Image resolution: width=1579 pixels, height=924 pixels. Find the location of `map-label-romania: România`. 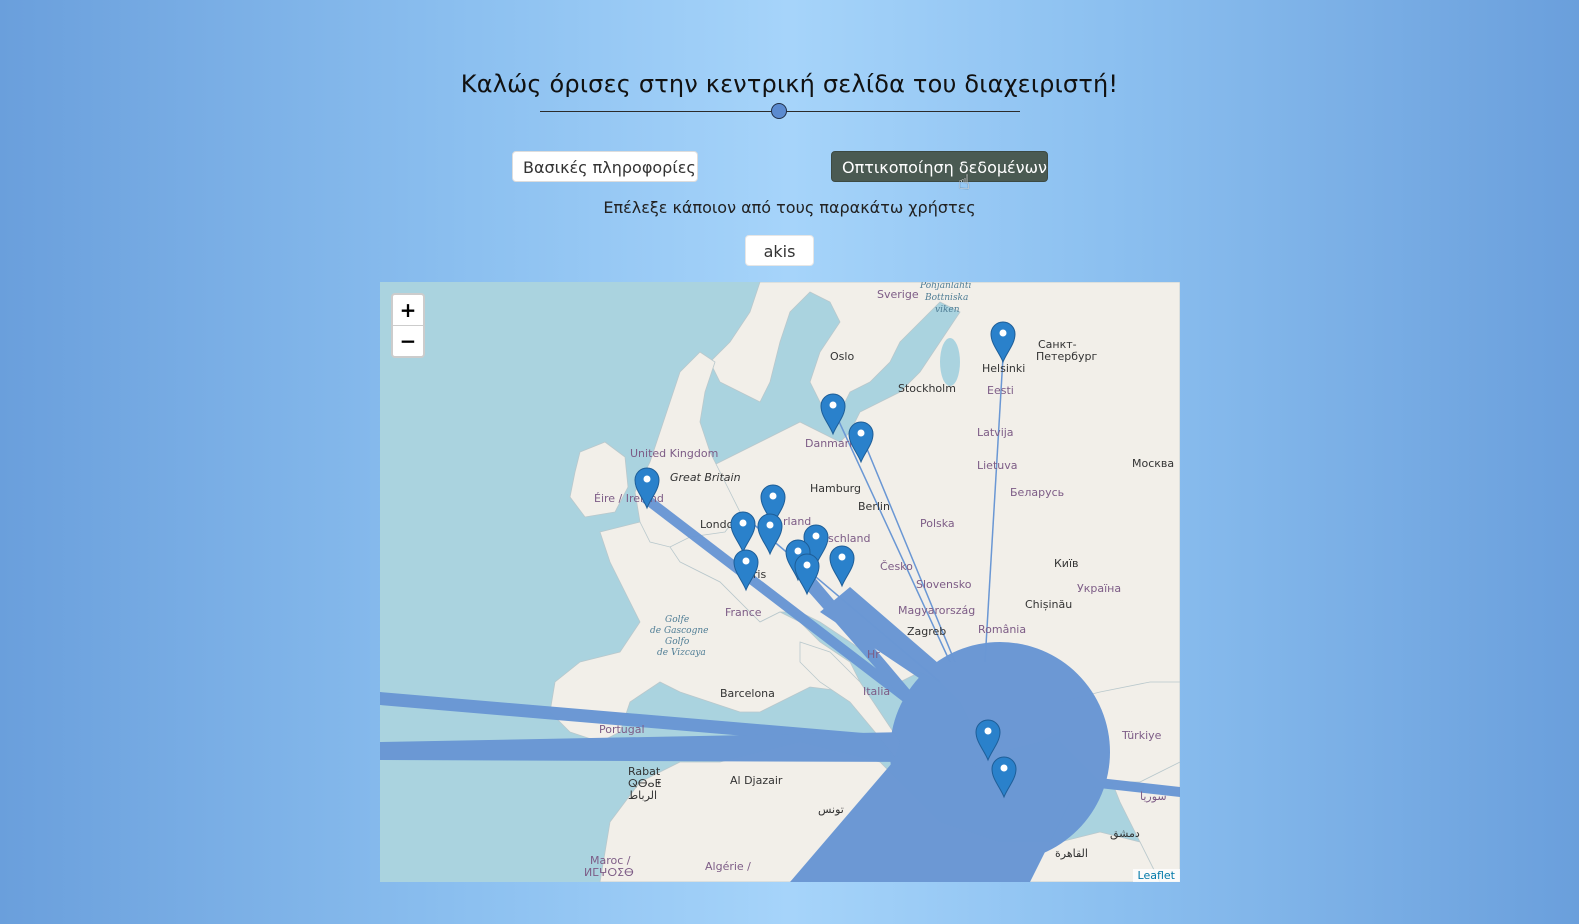

map-label-romania: România is located at coordinates (1002, 629).